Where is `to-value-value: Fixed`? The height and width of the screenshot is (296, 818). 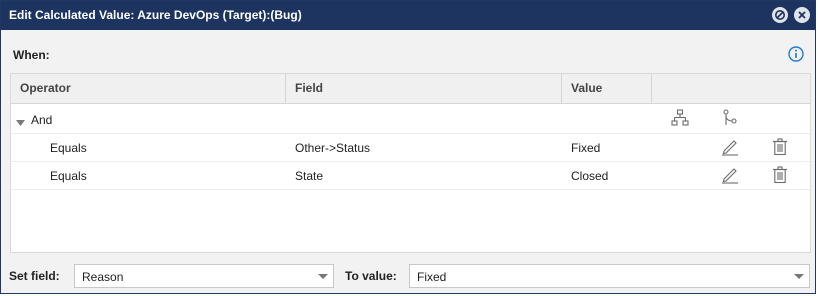 to-value-value: Fixed is located at coordinates (432, 277).